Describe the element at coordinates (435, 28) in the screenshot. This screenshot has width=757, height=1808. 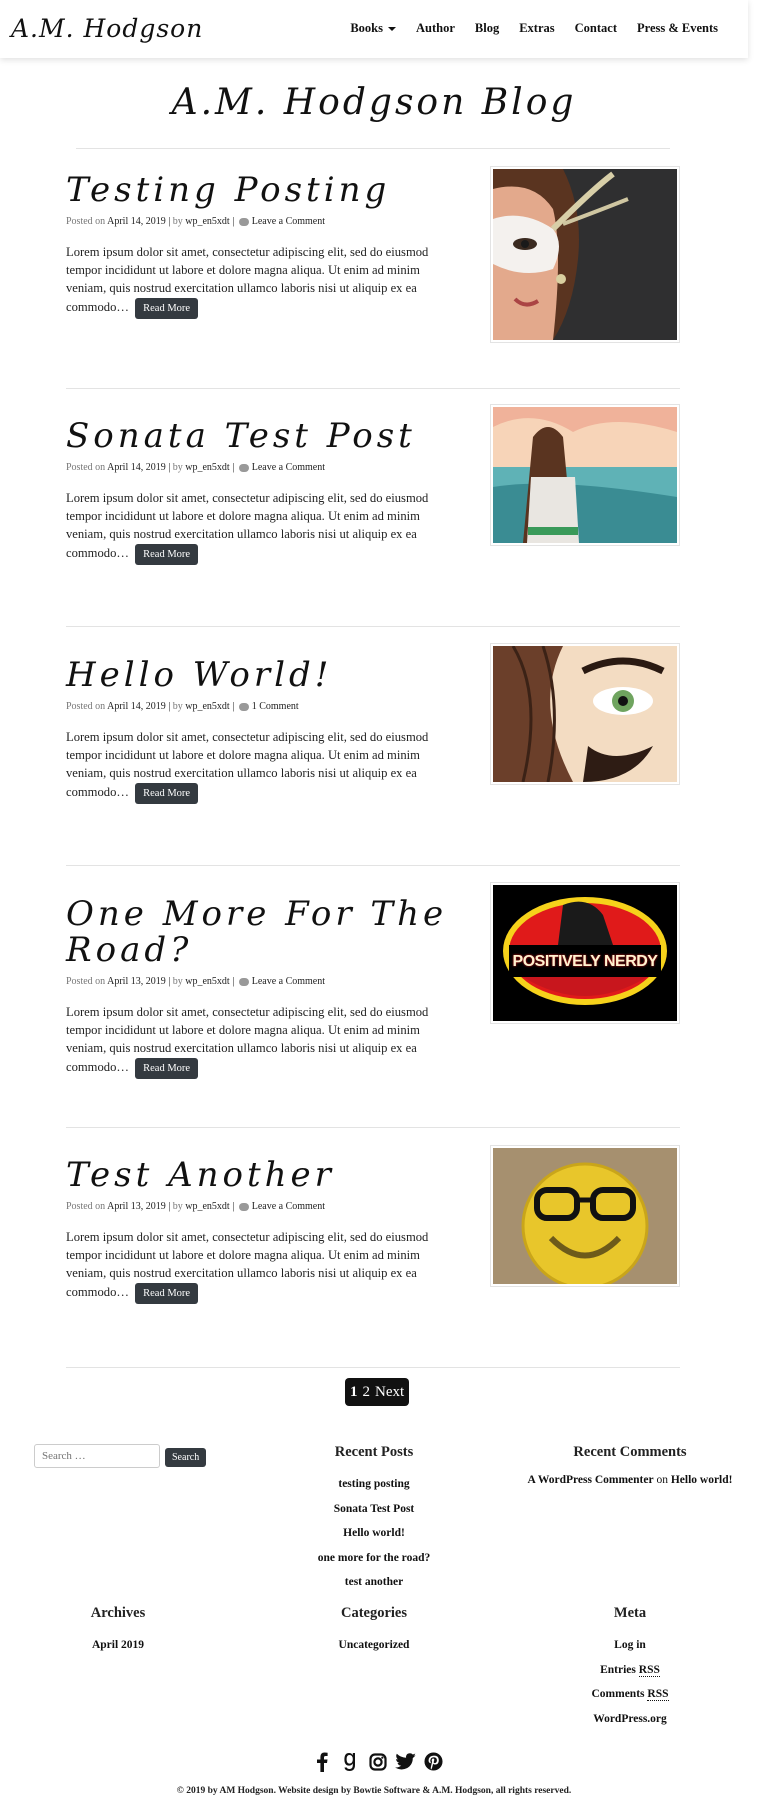
I see `nav-item-author: Author` at that location.